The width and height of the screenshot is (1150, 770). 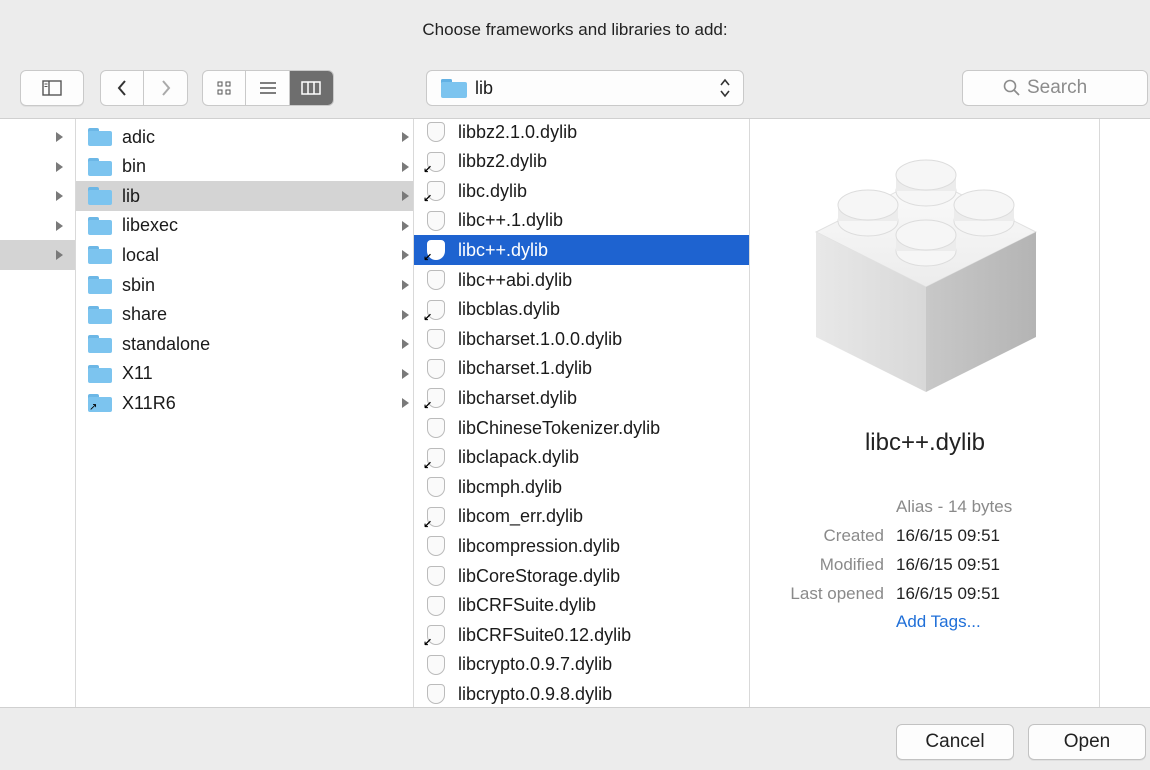 What do you see at coordinates (149, 402) in the screenshot?
I see `folder-name: X11R6` at bounding box center [149, 402].